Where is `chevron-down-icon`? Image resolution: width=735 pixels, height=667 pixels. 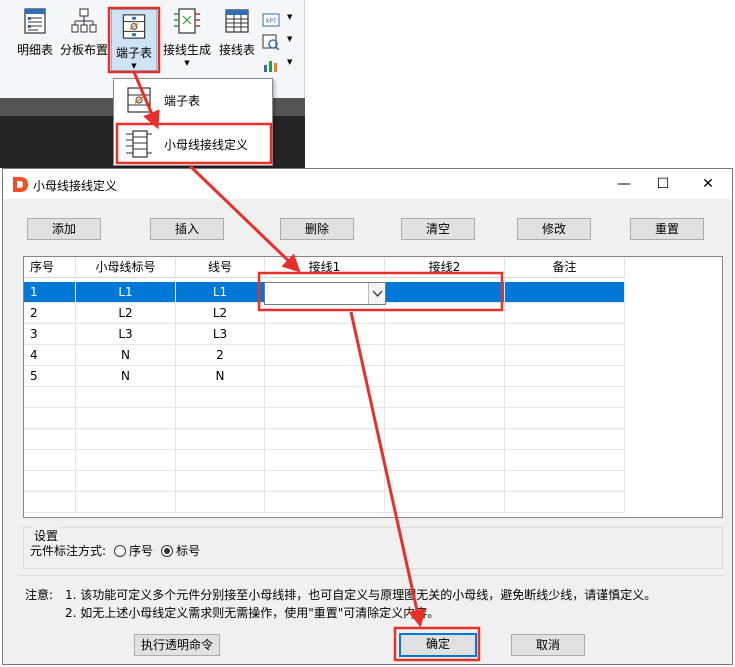 chevron-down-icon is located at coordinates (376, 293).